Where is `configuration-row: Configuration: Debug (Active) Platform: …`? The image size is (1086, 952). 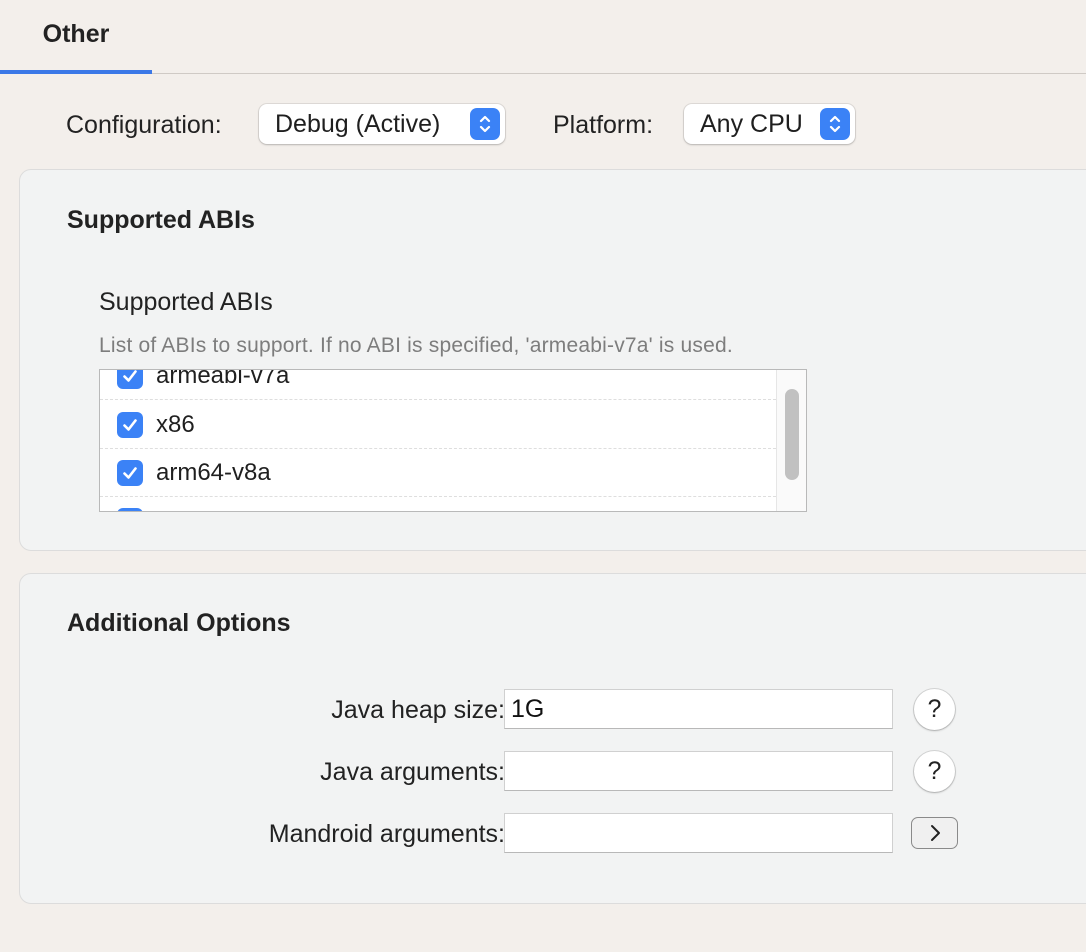
configuration-row: Configuration: Debug (Active) Platform: … is located at coordinates (543, 124).